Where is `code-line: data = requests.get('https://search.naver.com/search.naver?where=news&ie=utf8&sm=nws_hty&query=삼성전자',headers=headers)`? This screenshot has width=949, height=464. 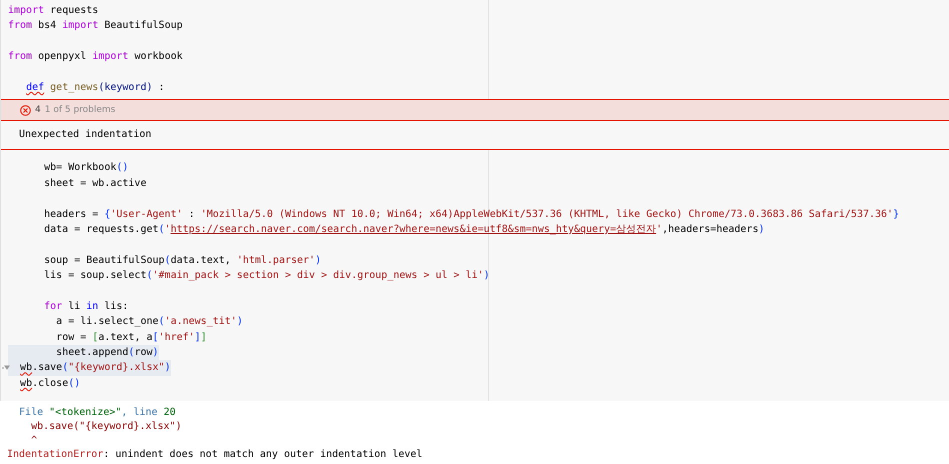 code-line: data = requests.get('https://search.naver.com/search.naver?where=news&ie=utf8&sm=nws_hty&query=삼성전자',headers=headers) is located at coordinates (404, 229).